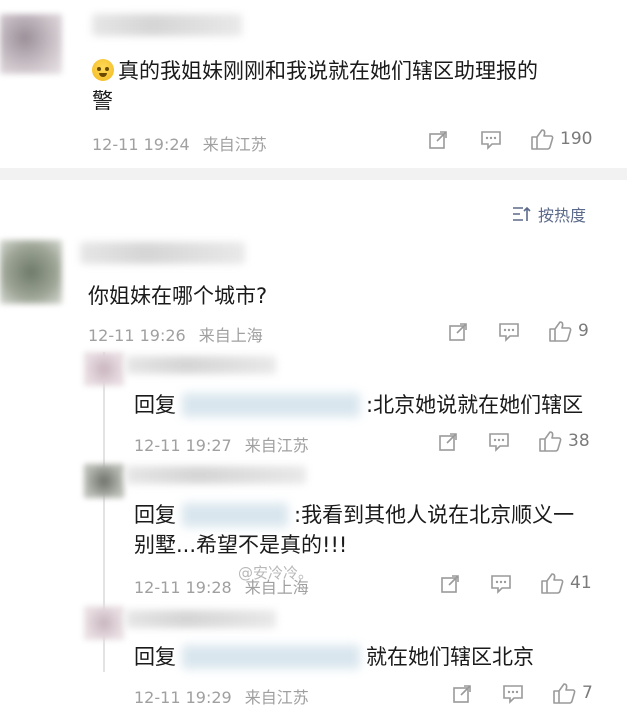 The height and width of the screenshot is (708, 627). What do you see at coordinates (141, 144) in the screenshot?
I see `comment-time: 12-11 19:24` at bounding box center [141, 144].